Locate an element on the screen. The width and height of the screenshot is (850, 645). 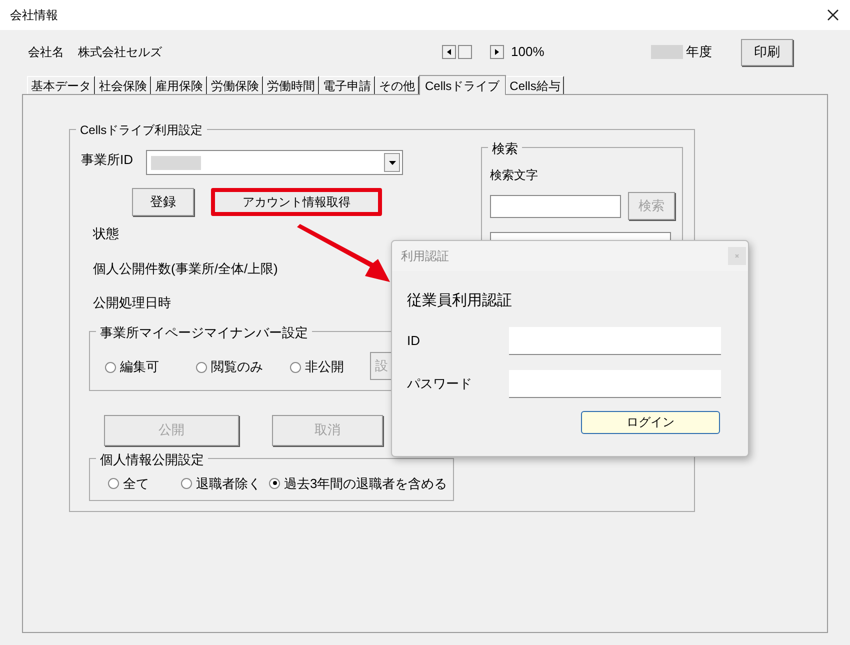
tab: Cellsドライブ is located at coordinates (462, 85).